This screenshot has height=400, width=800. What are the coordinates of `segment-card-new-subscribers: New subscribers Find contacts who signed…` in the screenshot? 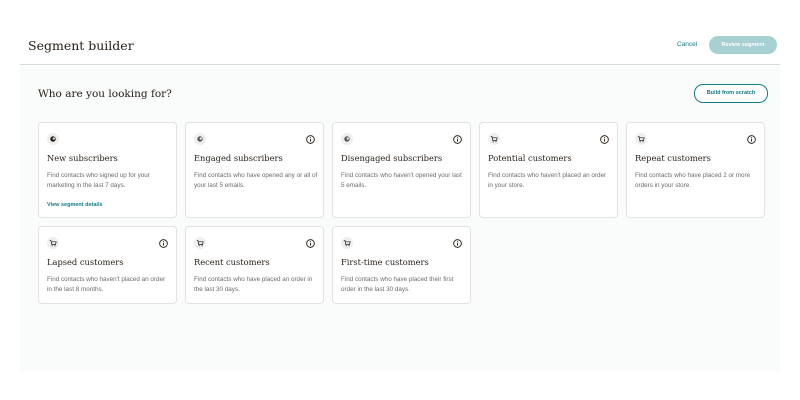 It's located at (107, 170).